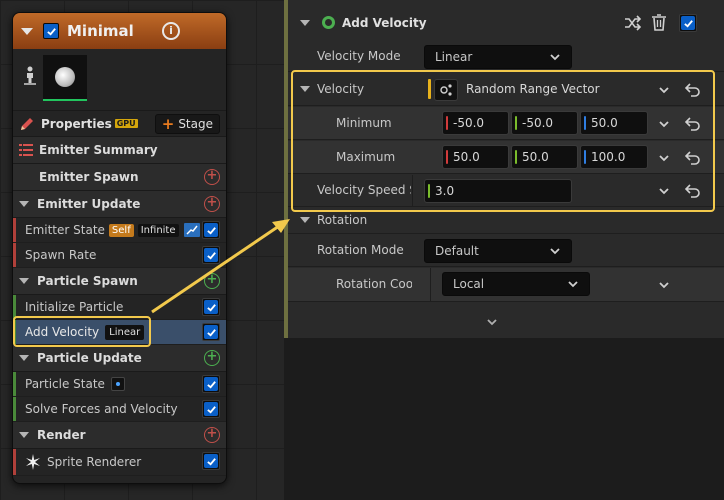 The image size is (724, 500). Describe the element at coordinates (614, 123) in the screenshot. I see `minimum-z-field: 50.0` at that location.